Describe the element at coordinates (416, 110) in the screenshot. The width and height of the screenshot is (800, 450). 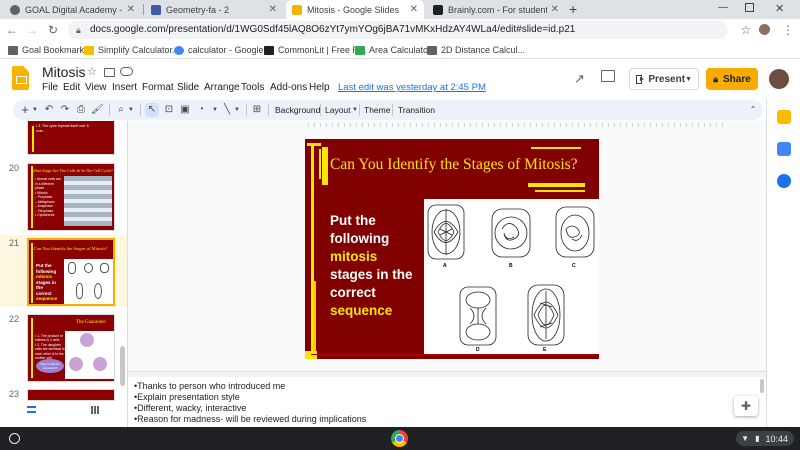
I see `transition-button: Transition` at that location.